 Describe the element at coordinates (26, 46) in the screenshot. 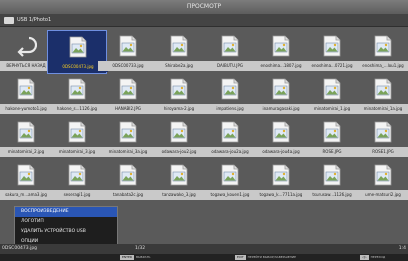

I see `return-arrow-icon` at that location.